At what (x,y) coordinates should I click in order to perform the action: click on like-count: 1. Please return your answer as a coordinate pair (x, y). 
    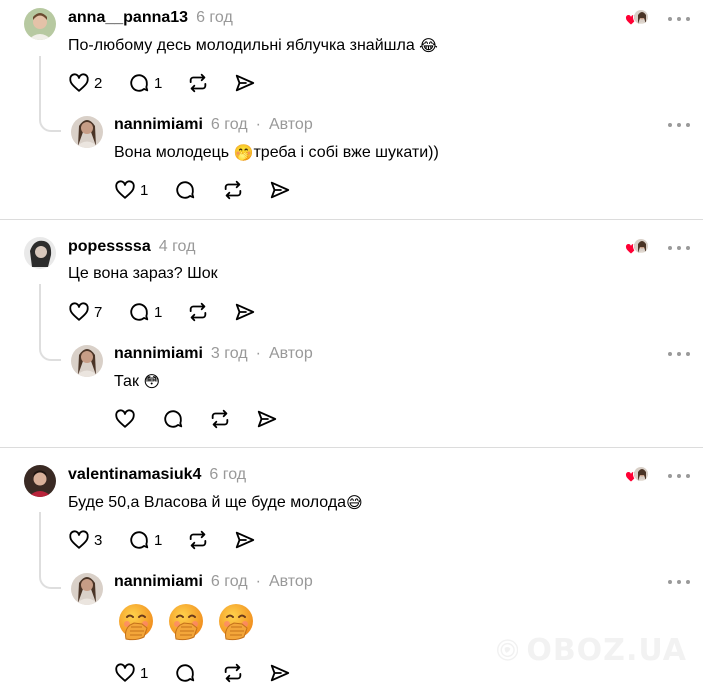
    Looking at the image, I should click on (144, 673).